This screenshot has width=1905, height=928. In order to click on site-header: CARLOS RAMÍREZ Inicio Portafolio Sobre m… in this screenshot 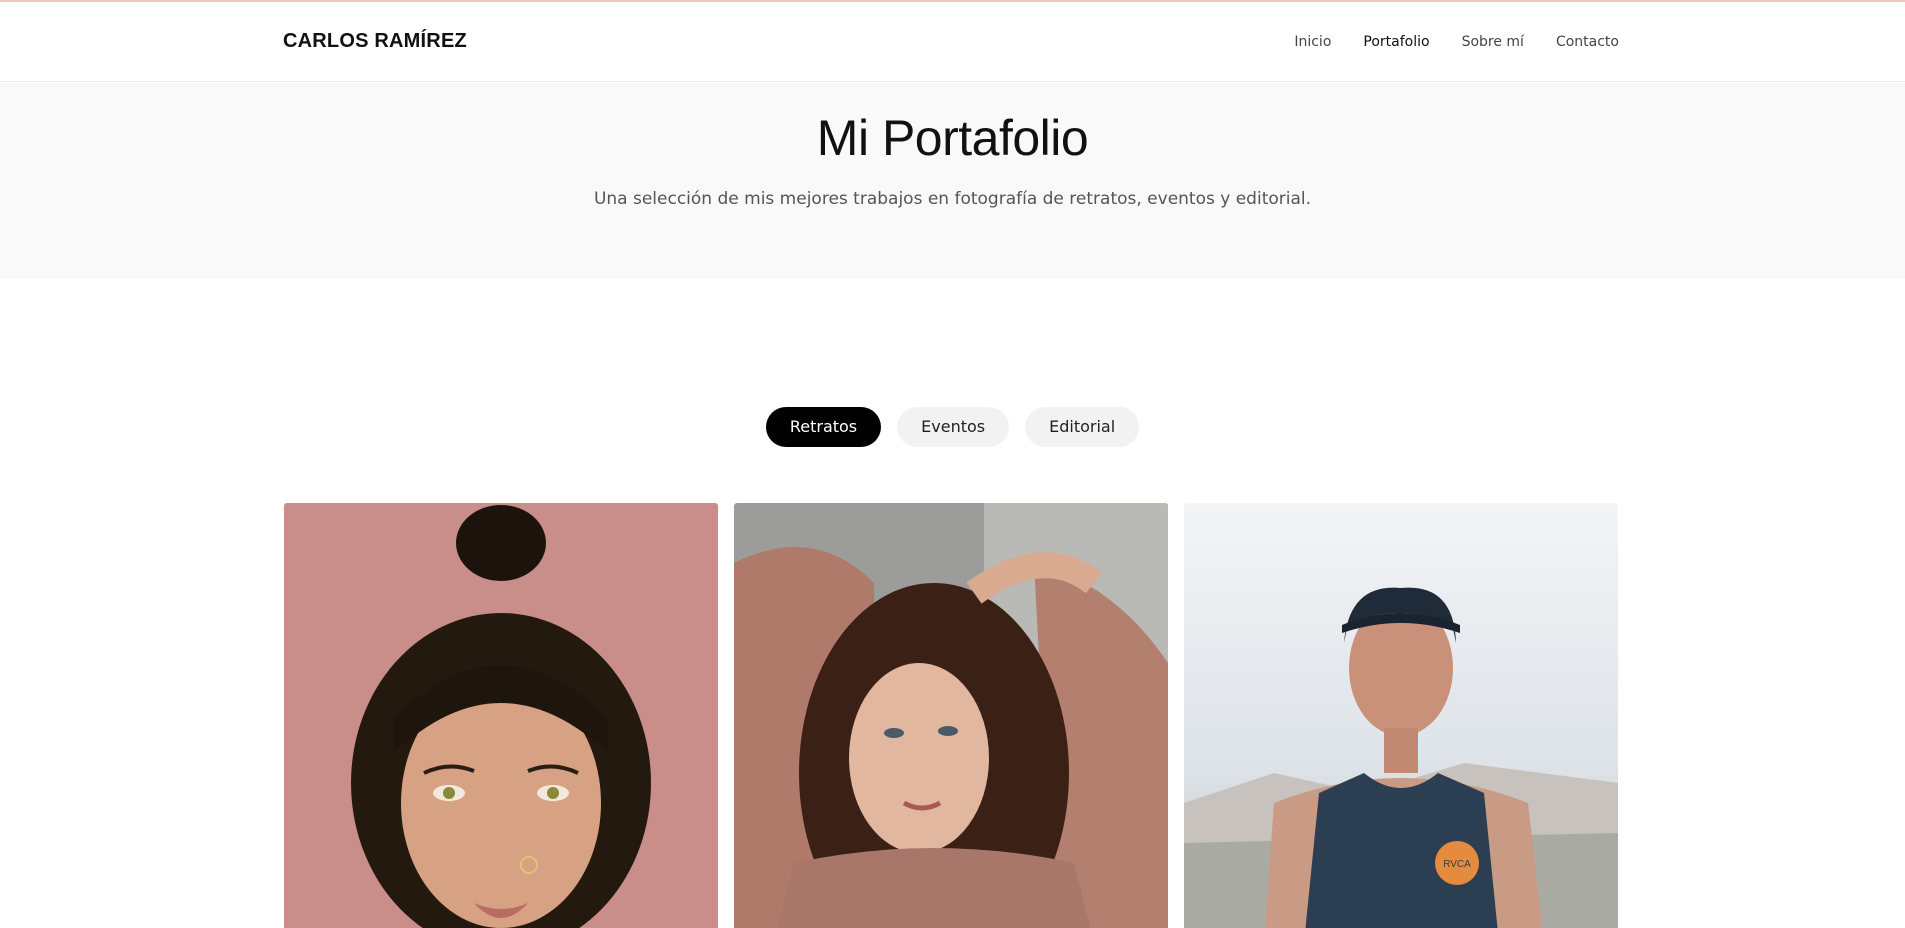, I will do `click(952, 42)`.